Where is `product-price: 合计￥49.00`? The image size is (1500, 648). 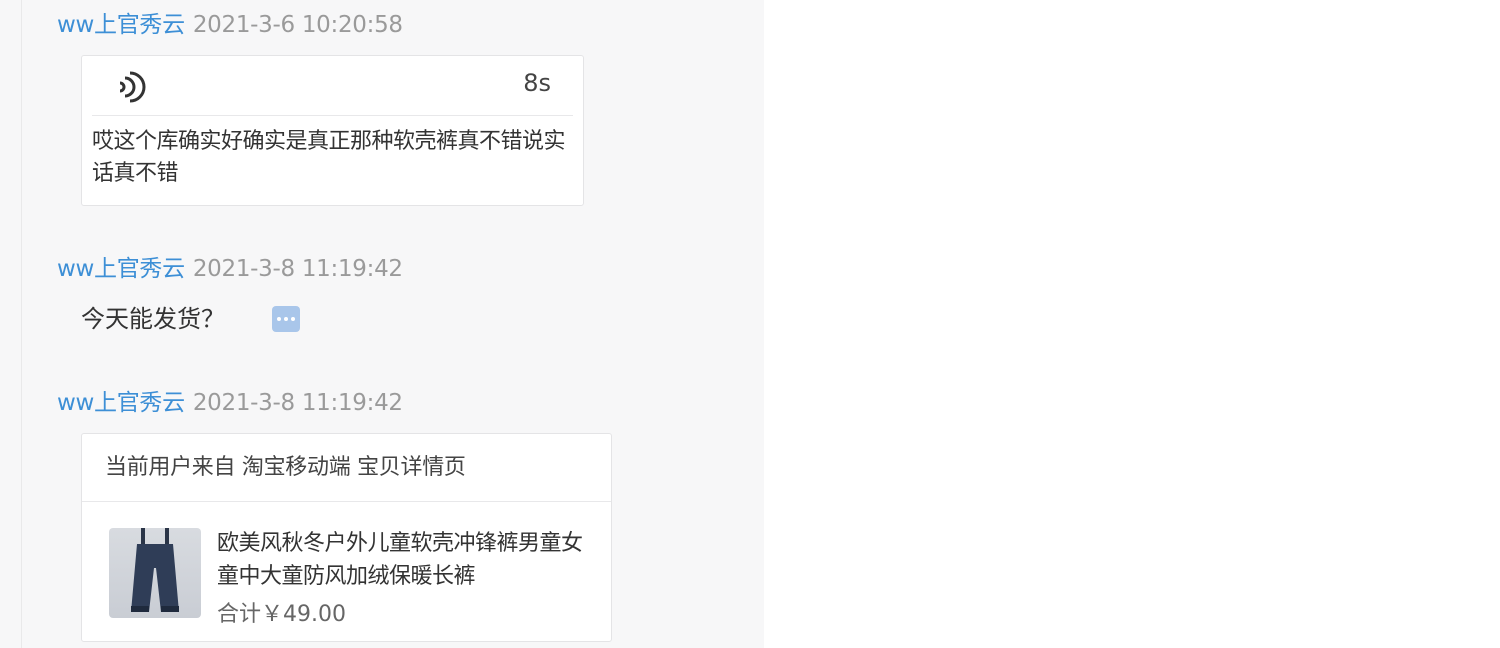
product-price: 合计￥49.00 is located at coordinates (281, 614).